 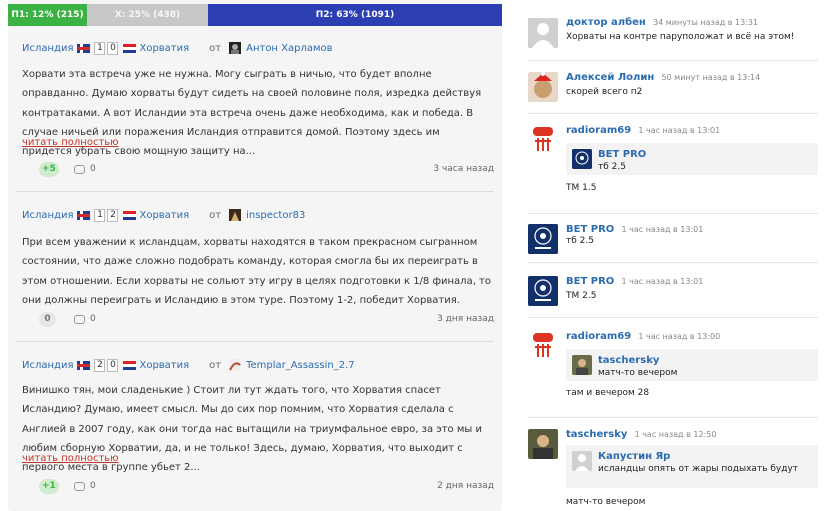 What do you see at coordinates (49, 486) in the screenshot?
I see `likes-badge: +1` at bounding box center [49, 486].